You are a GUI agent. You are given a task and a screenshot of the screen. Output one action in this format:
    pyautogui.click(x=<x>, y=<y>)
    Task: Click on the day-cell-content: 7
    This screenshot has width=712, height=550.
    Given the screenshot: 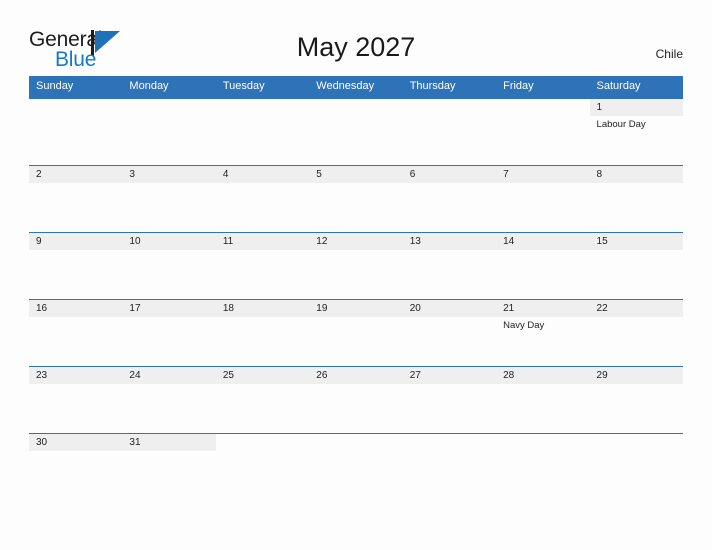 What is the action you would take?
    pyautogui.click(x=543, y=199)
    